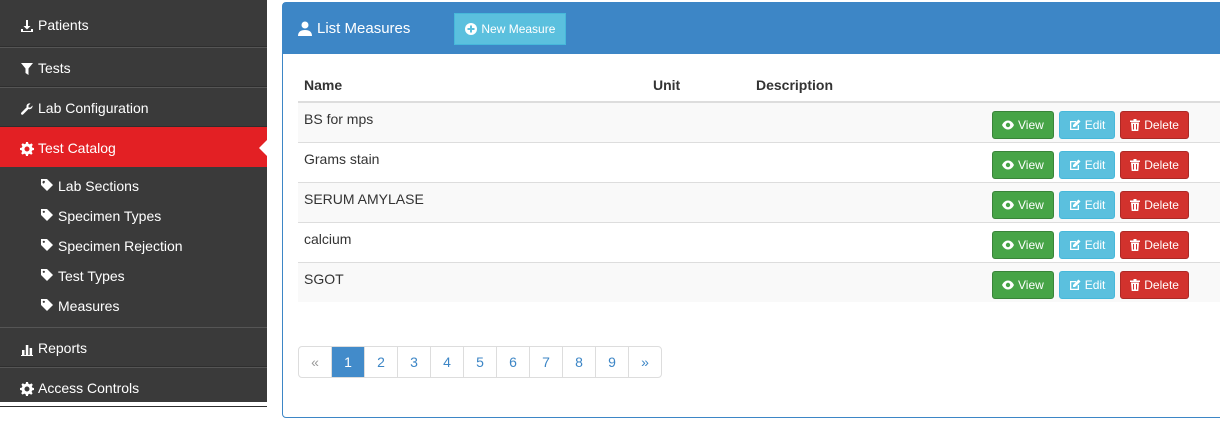 This screenshot has height=430, width=1220. What do you see at coordinates (133, 306) in the screenshot?
I see `sidebar-subitem-measures: Measures` at bounding box center [133, 306].